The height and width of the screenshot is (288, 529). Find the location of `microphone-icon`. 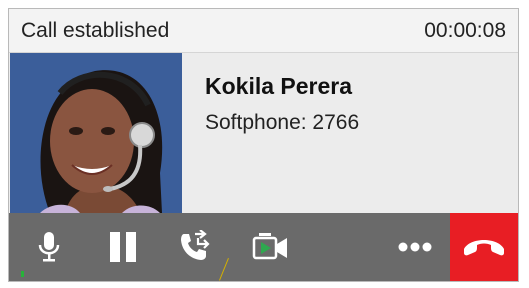

microphone-icon is located at coordinates (49, 247).